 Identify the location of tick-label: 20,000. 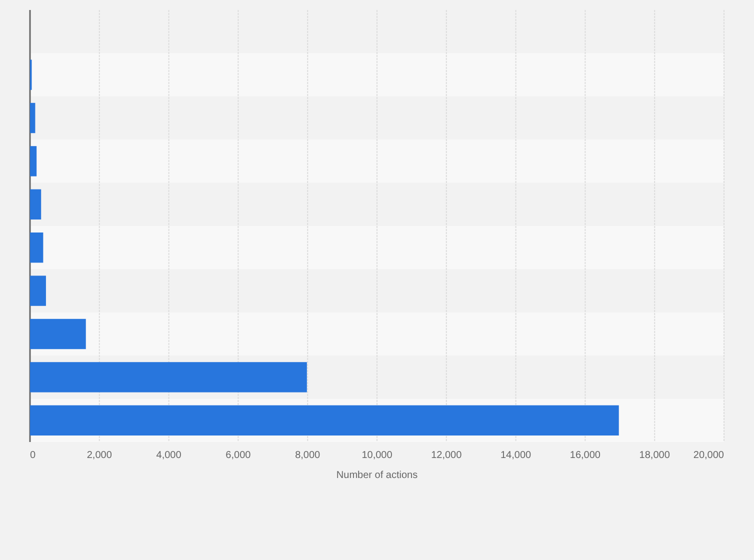
(708, 455).